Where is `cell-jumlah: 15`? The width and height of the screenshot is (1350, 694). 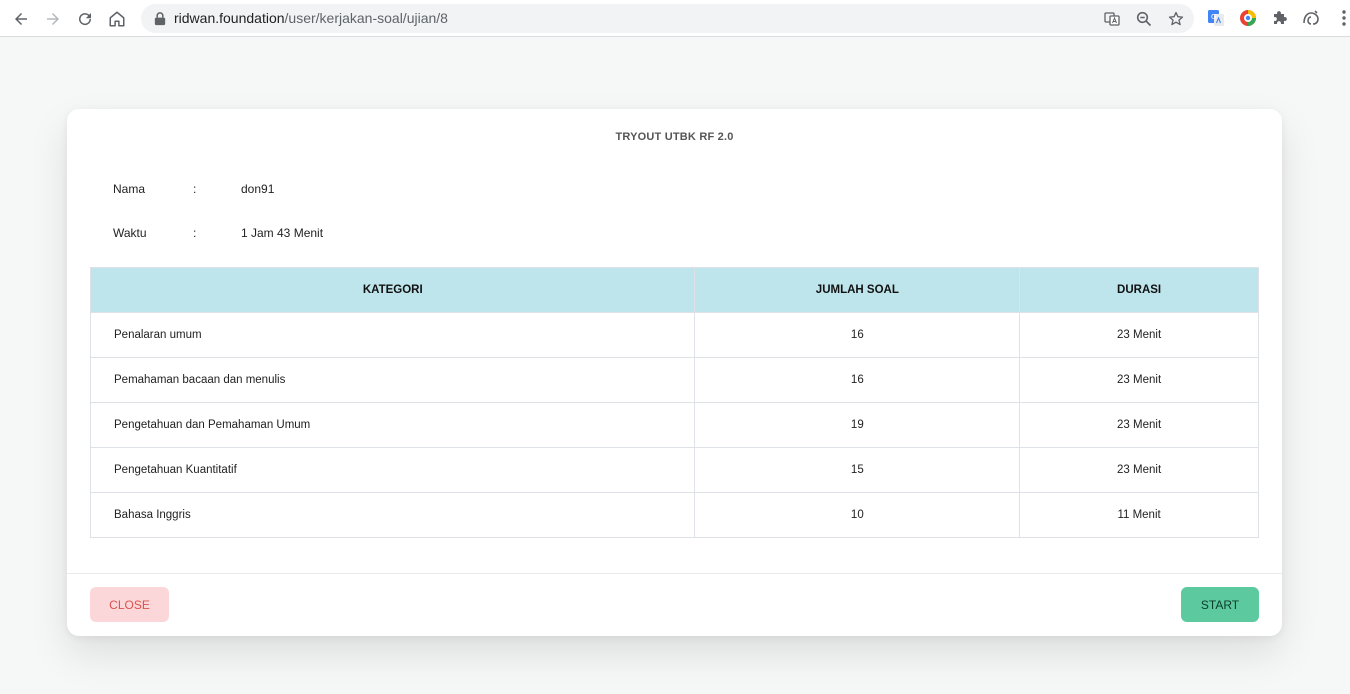 cell-jumlah: 15 is located at coordinates (857, 470).